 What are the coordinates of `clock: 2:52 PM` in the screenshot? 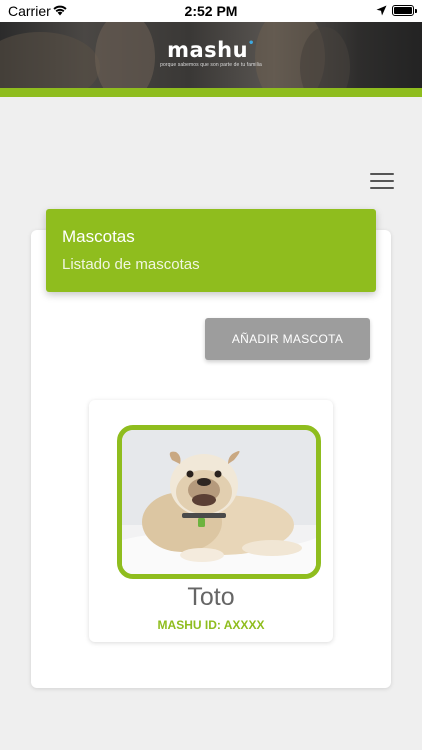 It's located at (211, 11).